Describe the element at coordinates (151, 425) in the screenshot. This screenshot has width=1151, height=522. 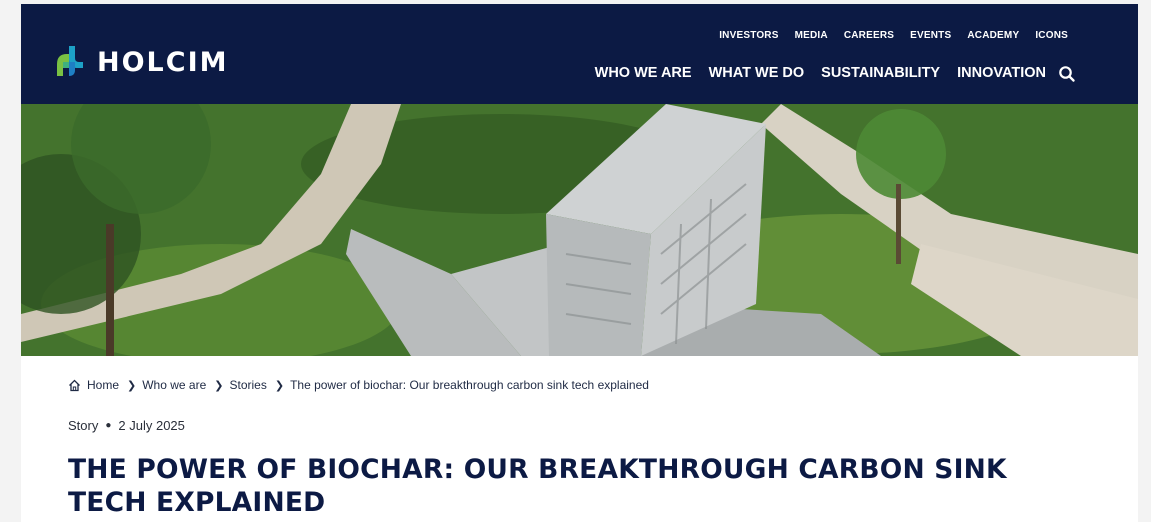
I see `article-date: 2 July 2025` at that location.